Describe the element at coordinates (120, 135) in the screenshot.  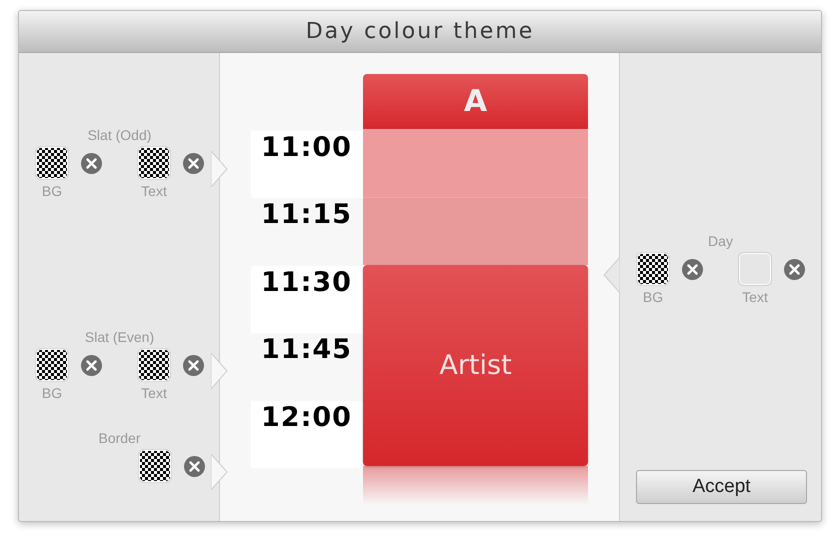
I see `group-title: Slat (Odd)` at that location.